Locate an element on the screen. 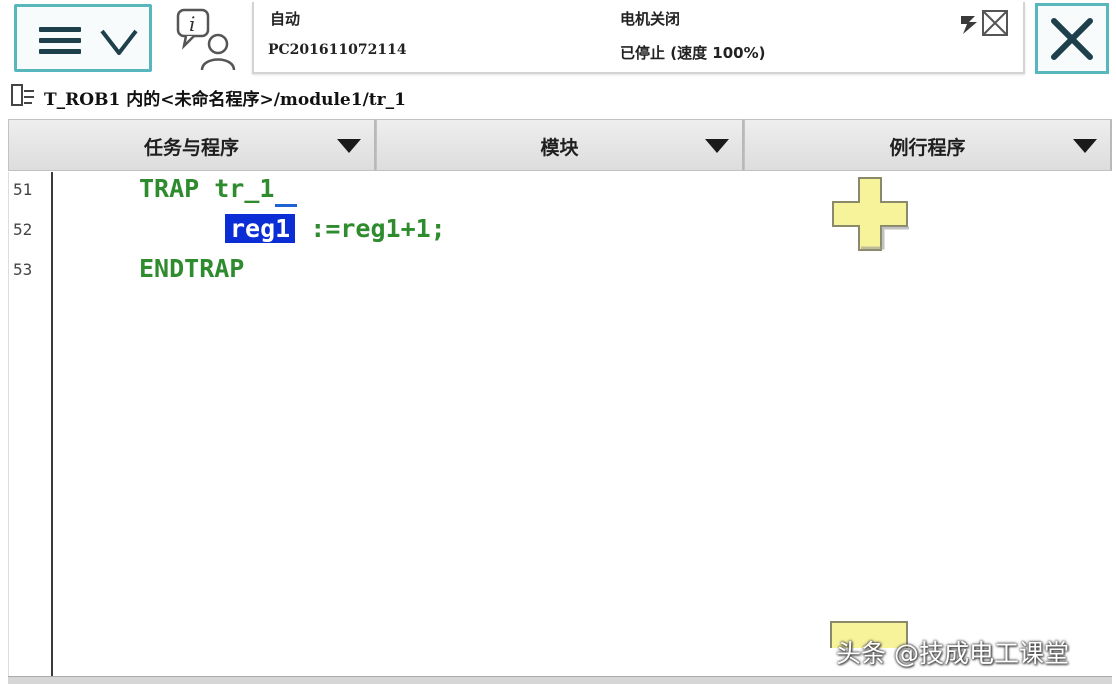  watermark-text: 头条 @技成电工课堂 is located at coordinates (952, 653).